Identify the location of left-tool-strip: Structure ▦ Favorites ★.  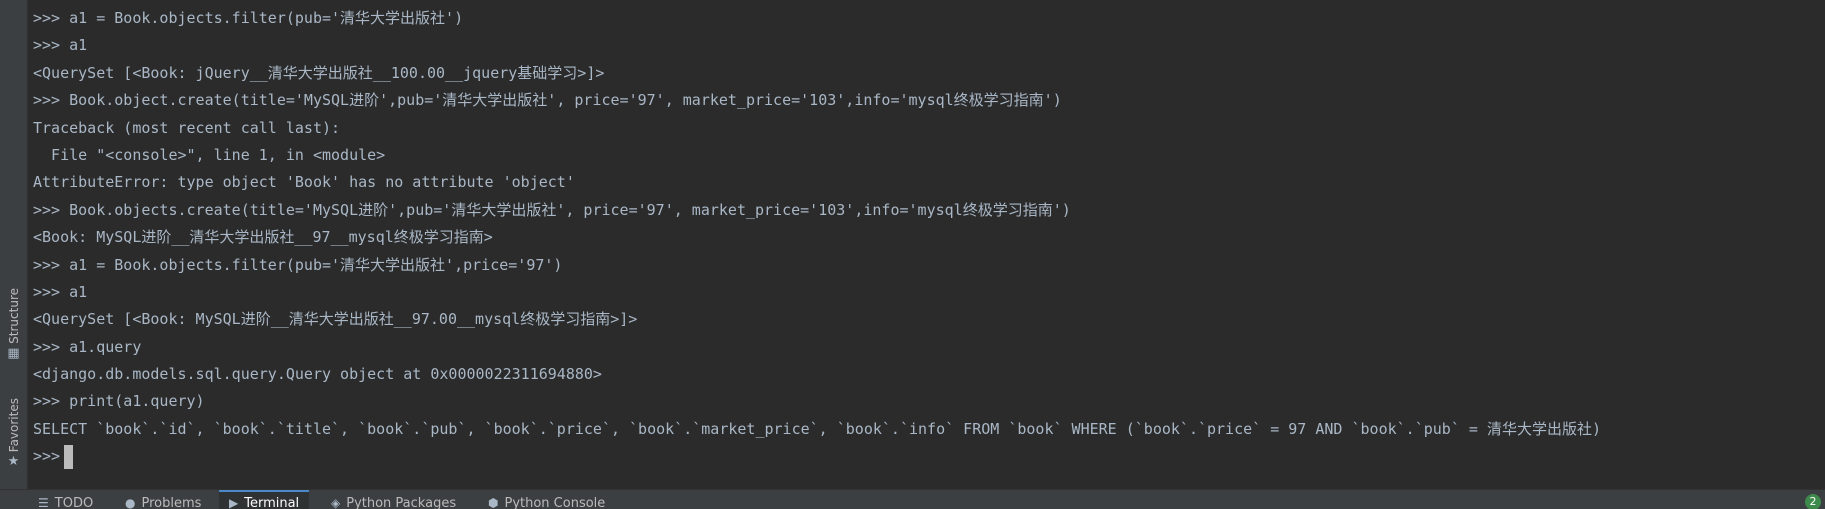
(14, 245).